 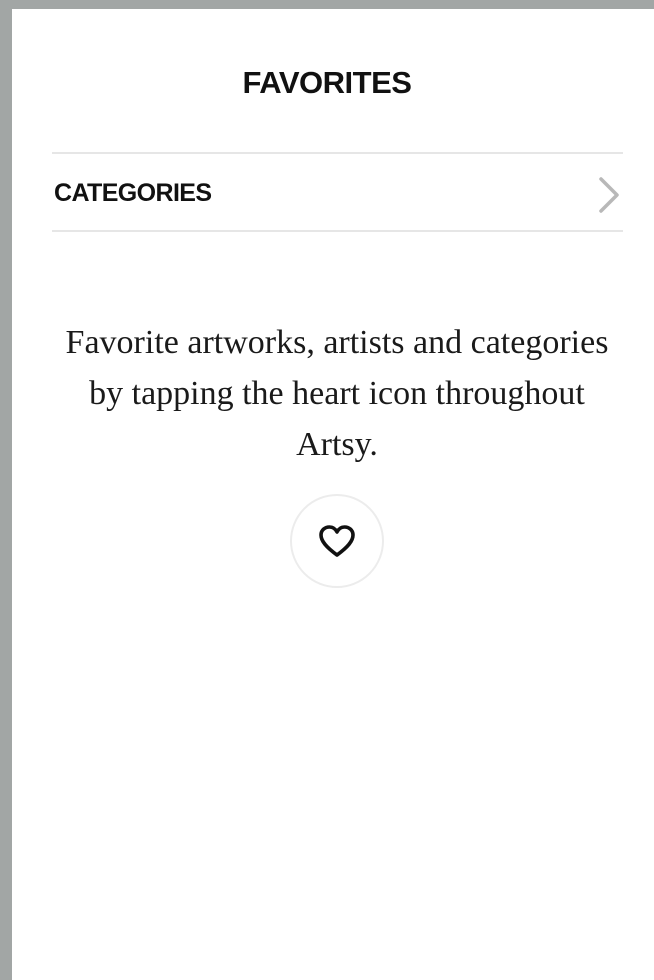 What do you see at coordinates (133, 193) in the screenshot?
I see `categories-label: CATEGORIES` at bounding box center [133, 193].